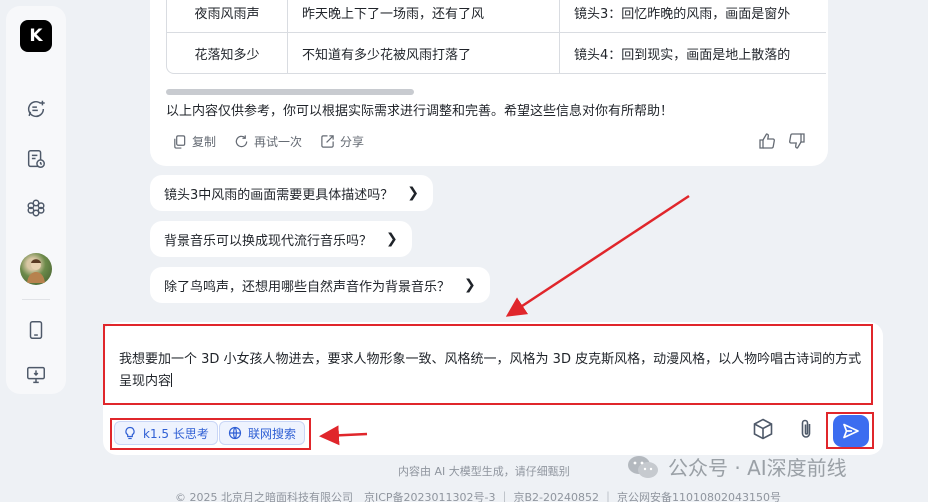  What do you see at coordinates (797, 141) in the screenshot?
I see `thumbs-down-icon` at bounding box center [797, 141].